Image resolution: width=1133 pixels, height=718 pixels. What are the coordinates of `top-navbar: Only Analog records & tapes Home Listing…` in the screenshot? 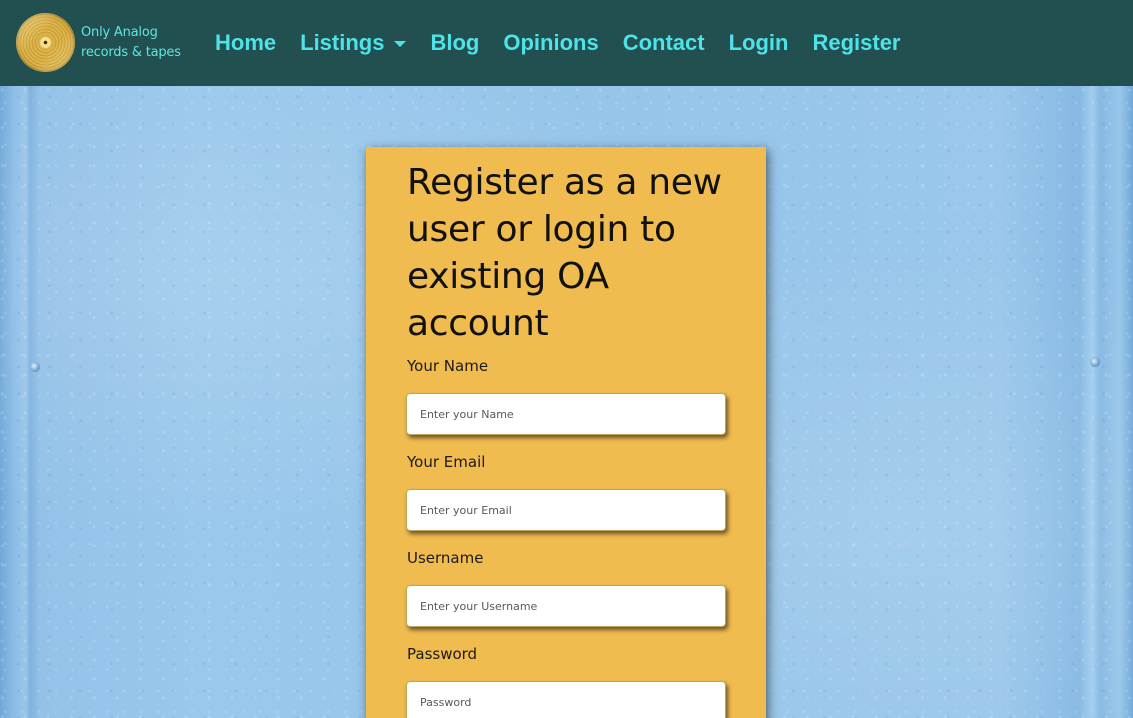 It's located at (566, 43).